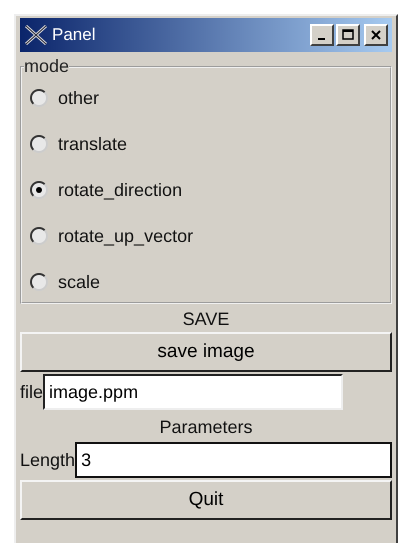  Describe the element at coordinates (206, 352) in the screenshot. I see `save-image-button: save image` at that location.